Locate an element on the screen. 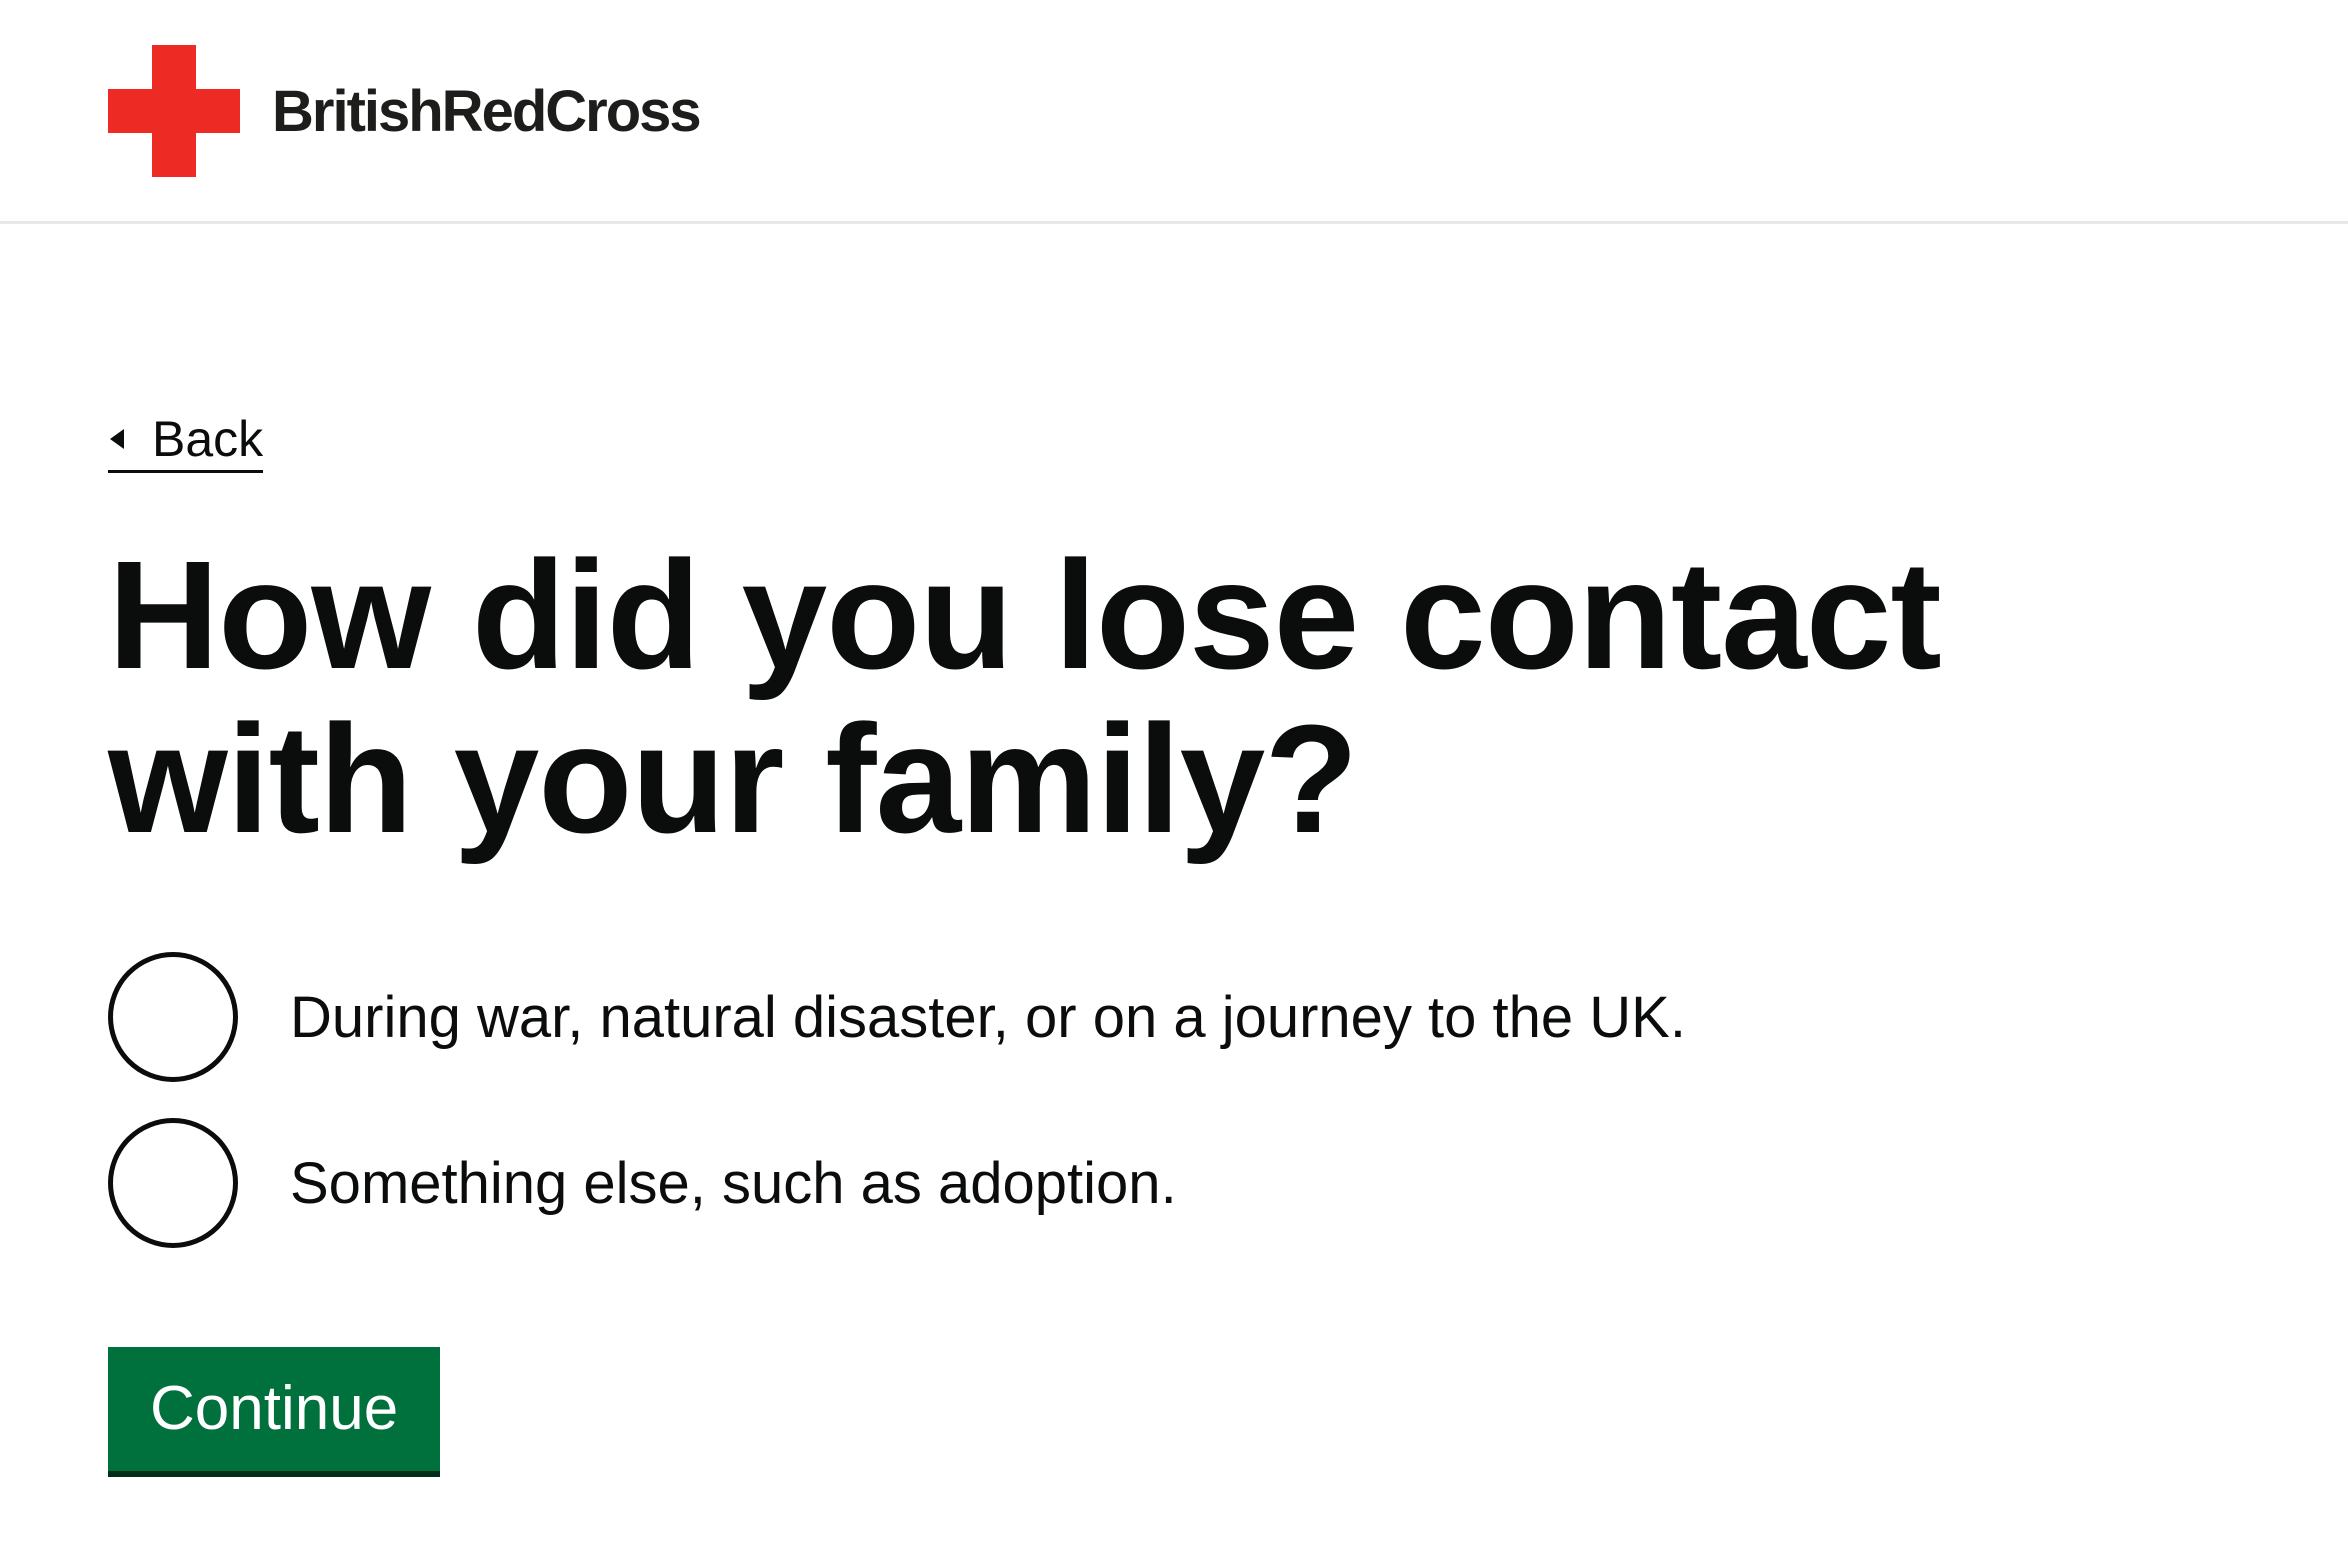  site-header: BritishRedCross is located at coordinates (1174, 112).